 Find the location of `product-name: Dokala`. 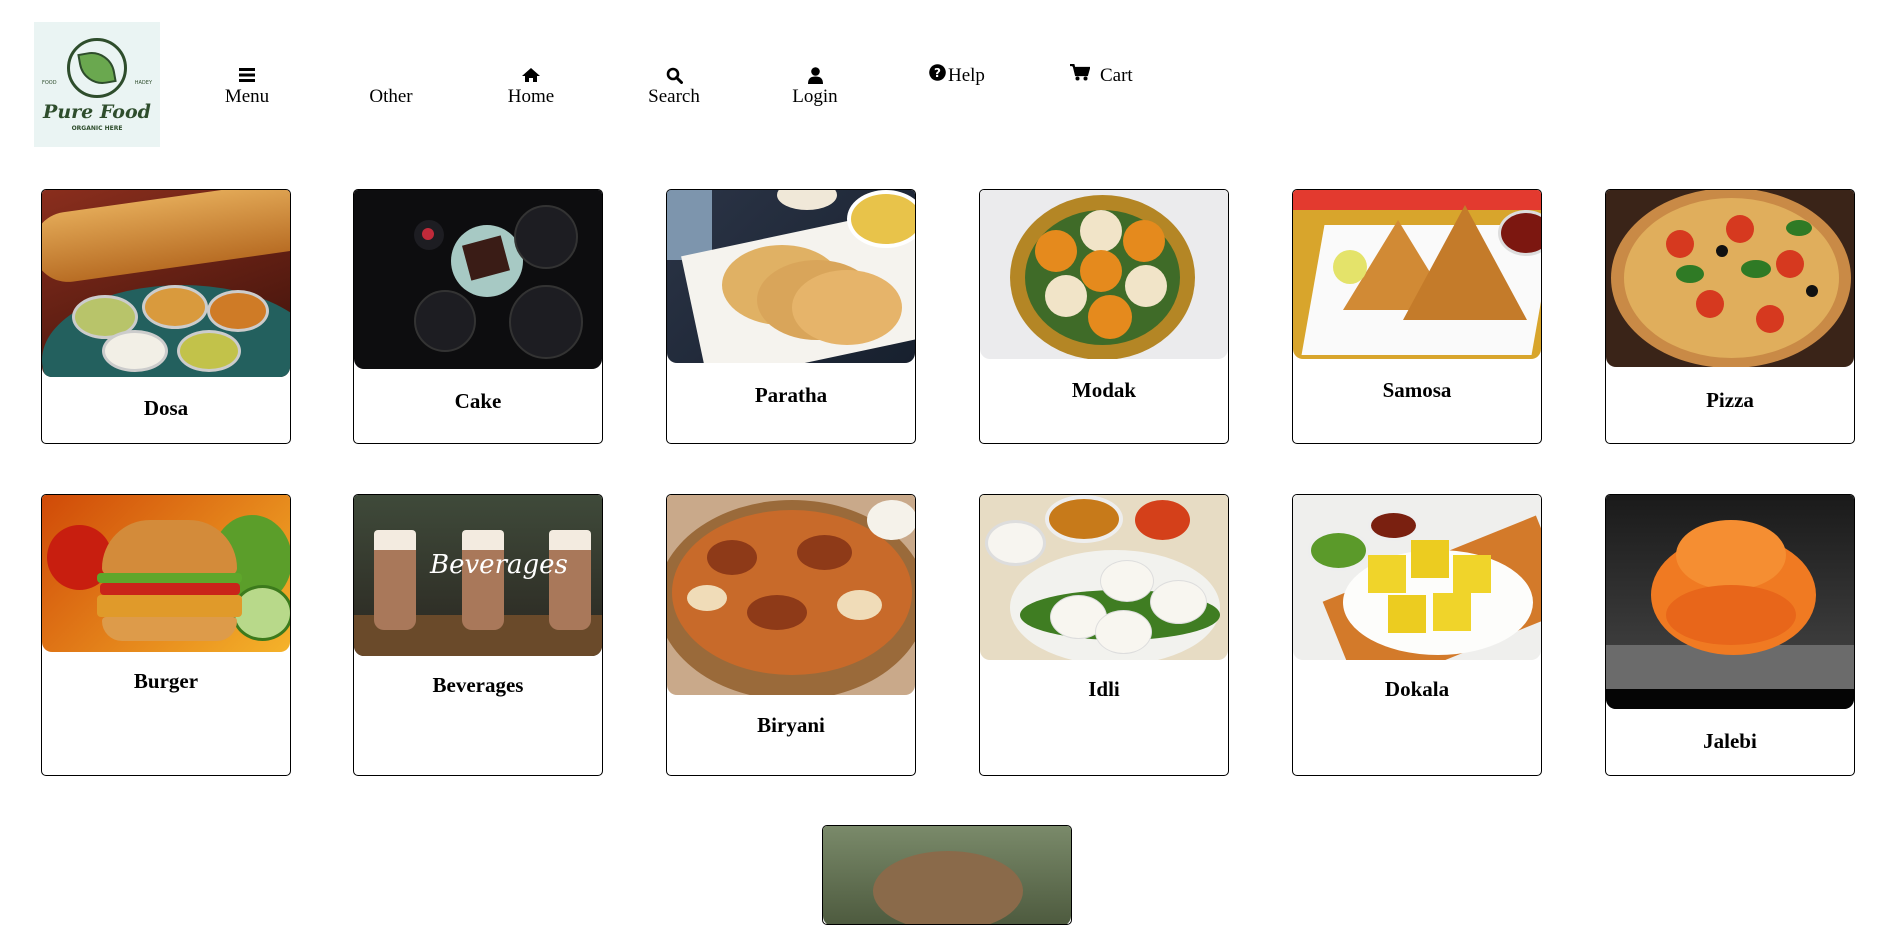

product-name: Dokala is located at coordinates (1417, 689).